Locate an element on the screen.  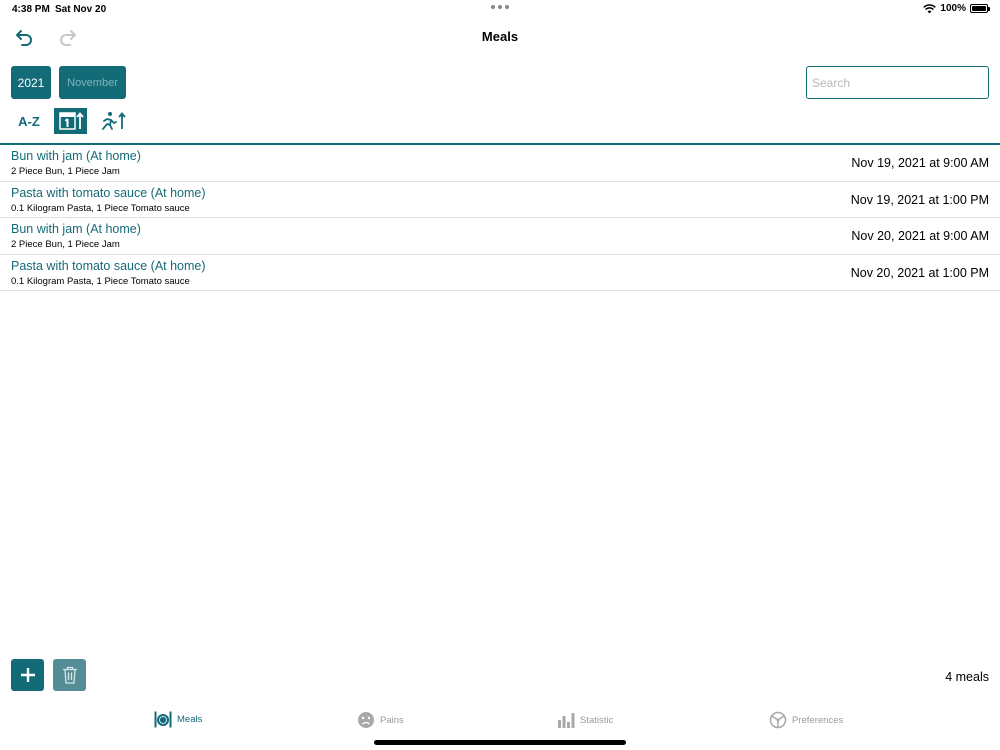
tab-preferences: Preferences is located at coordinates (806, 720).